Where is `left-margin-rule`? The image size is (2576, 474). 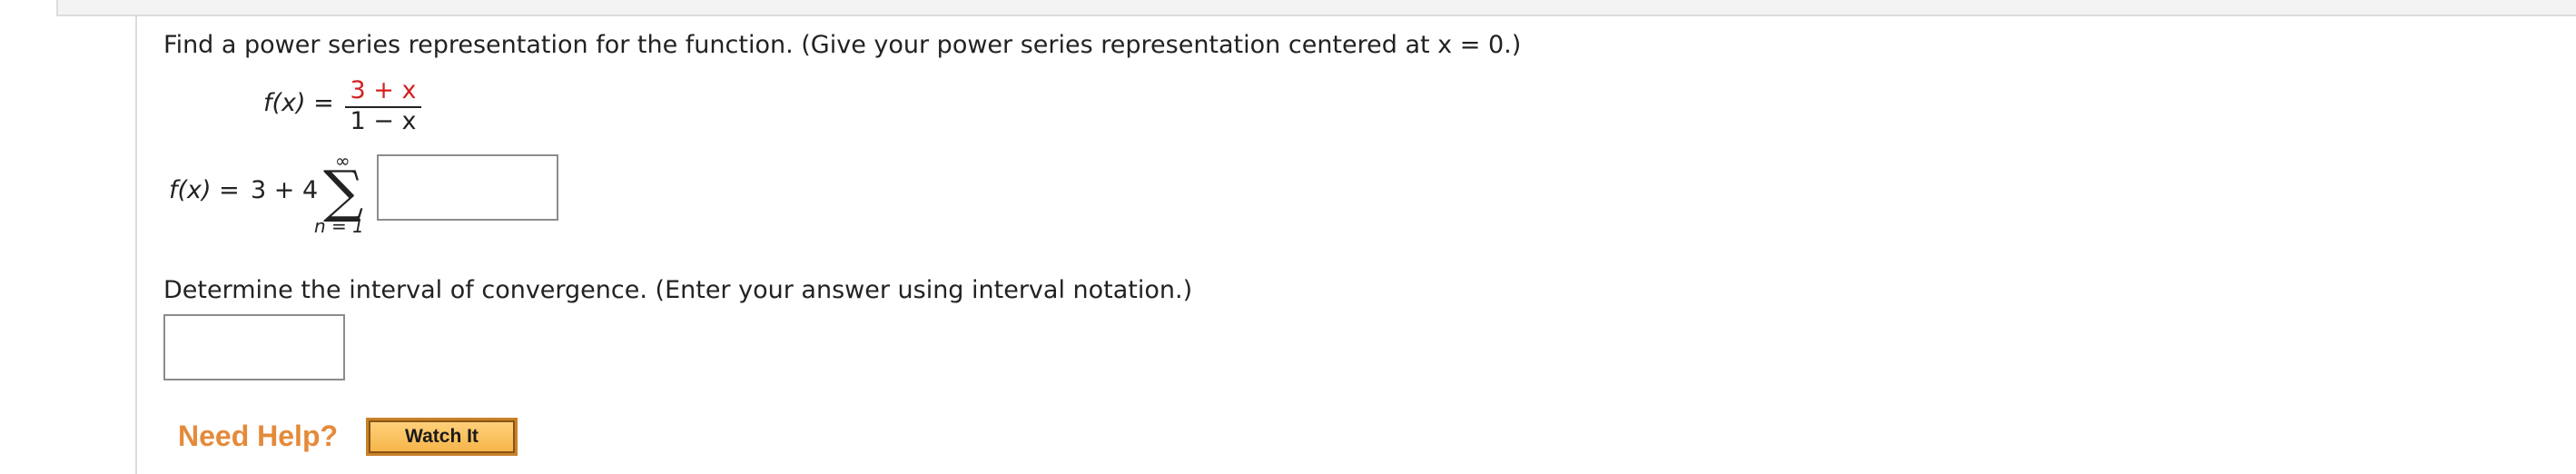 left-margin-rule is located at coordinates (136, 245).